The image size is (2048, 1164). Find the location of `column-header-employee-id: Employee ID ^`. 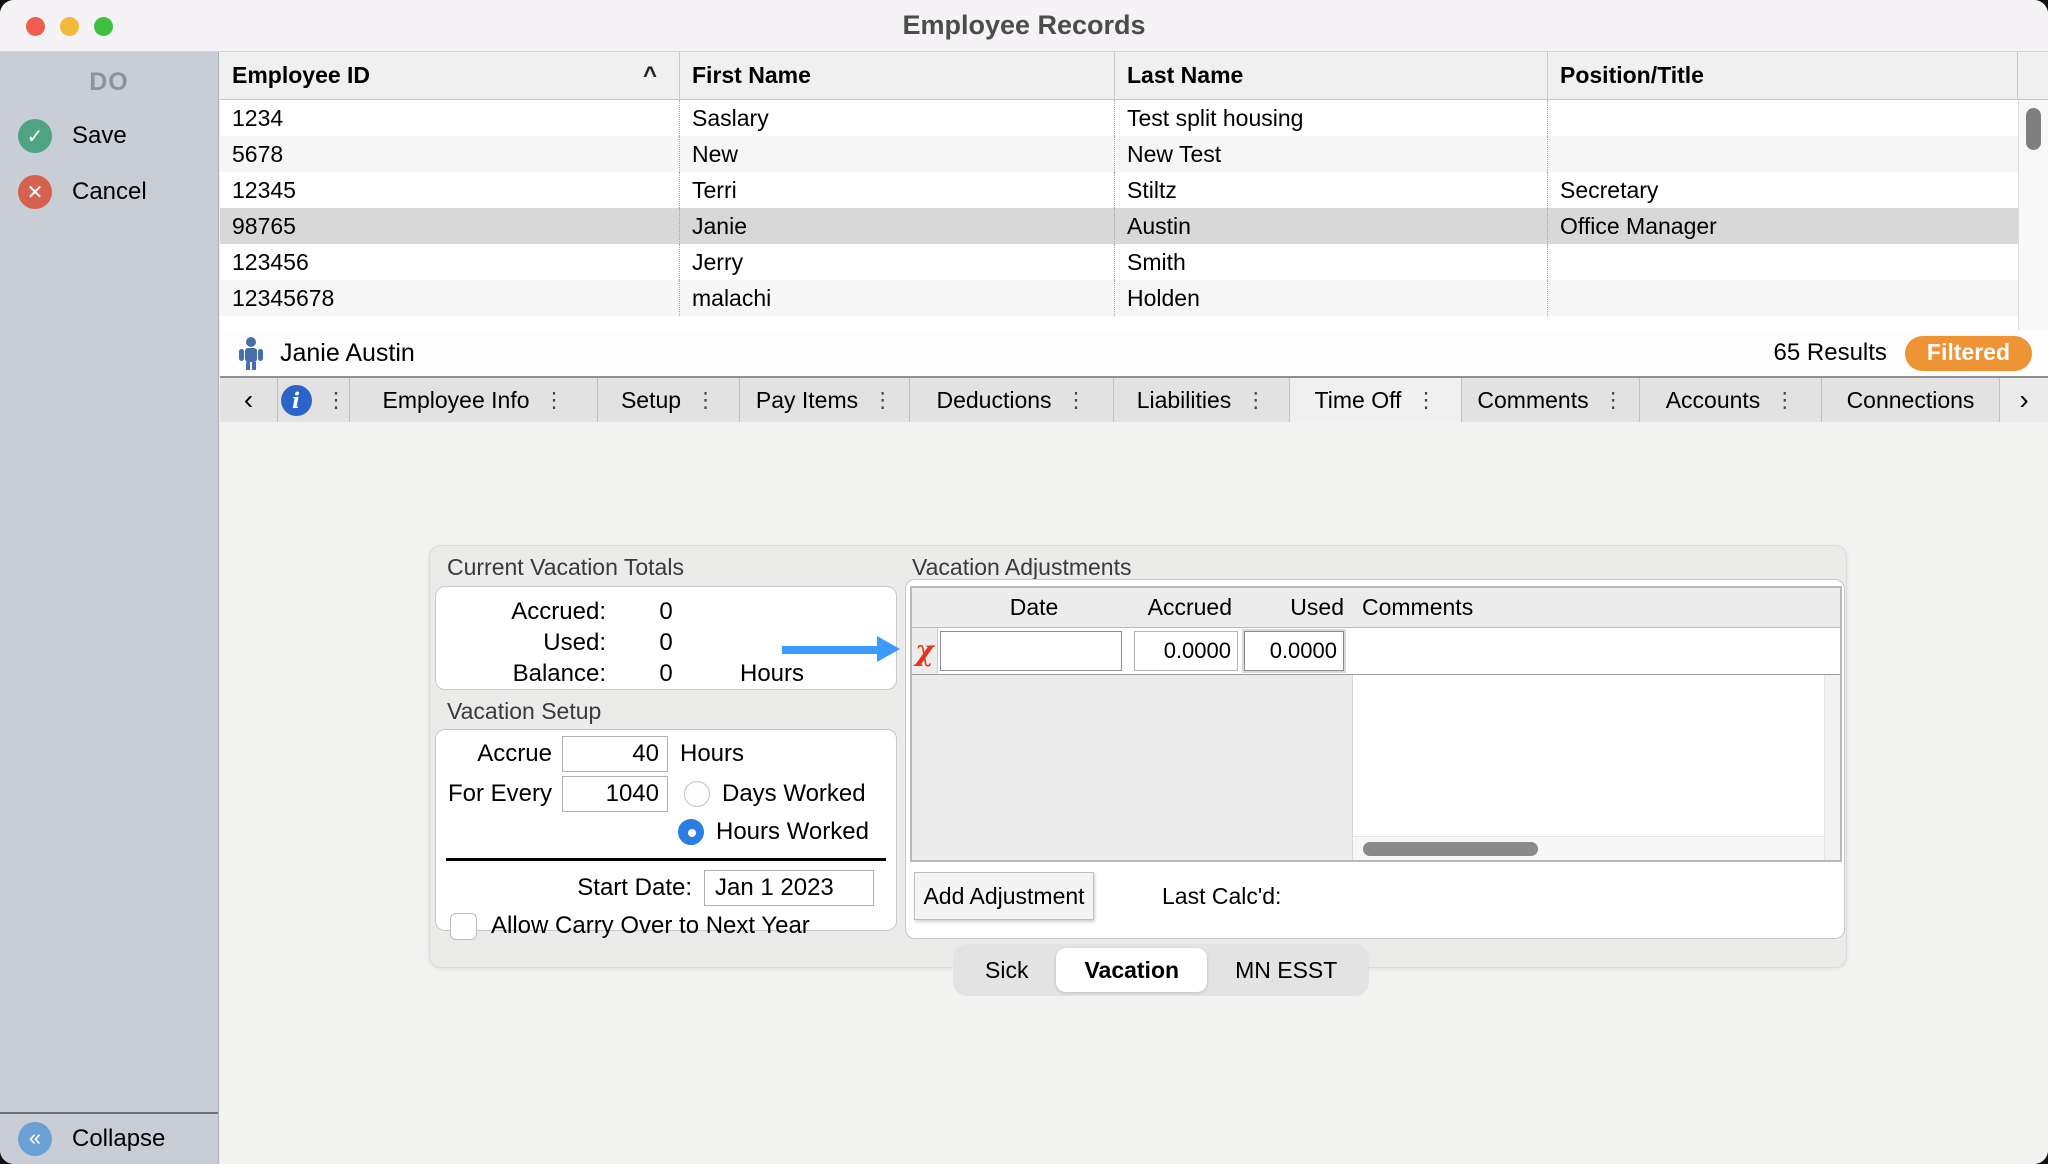

column-header-employee-id: Employee ID ^ is located at coordinates (450, 75).